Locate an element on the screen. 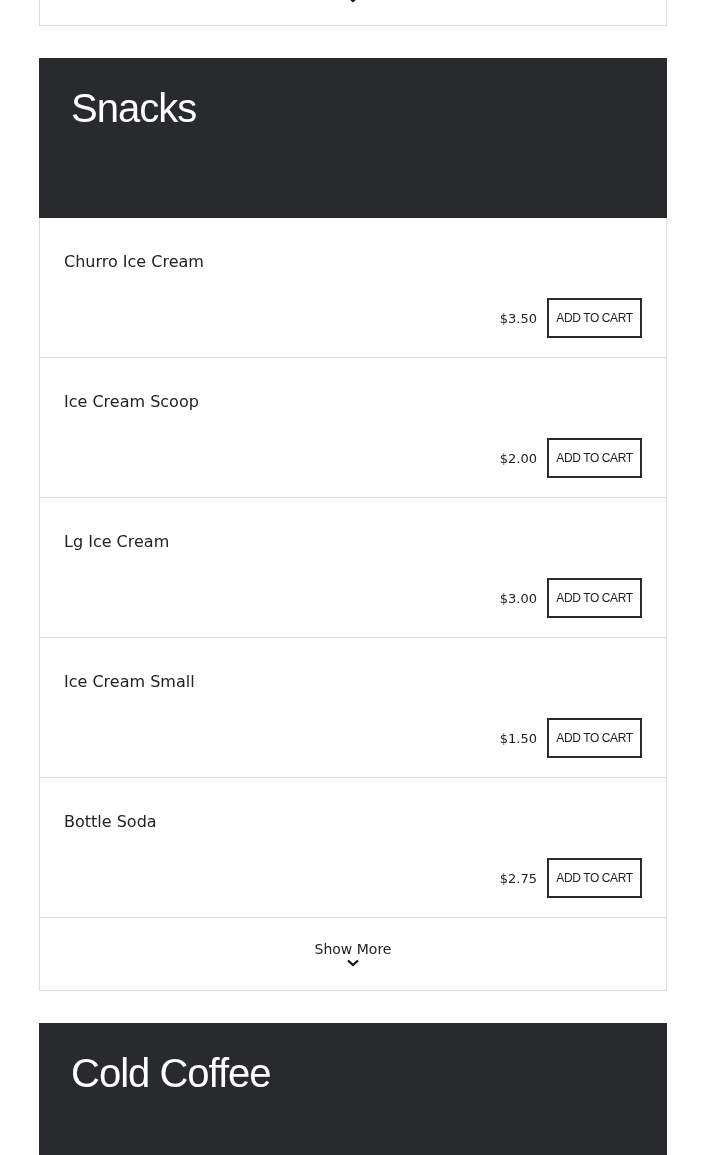 The image size is (705, 1155). item-price: $3.50 is located at coordinates (518, 318).